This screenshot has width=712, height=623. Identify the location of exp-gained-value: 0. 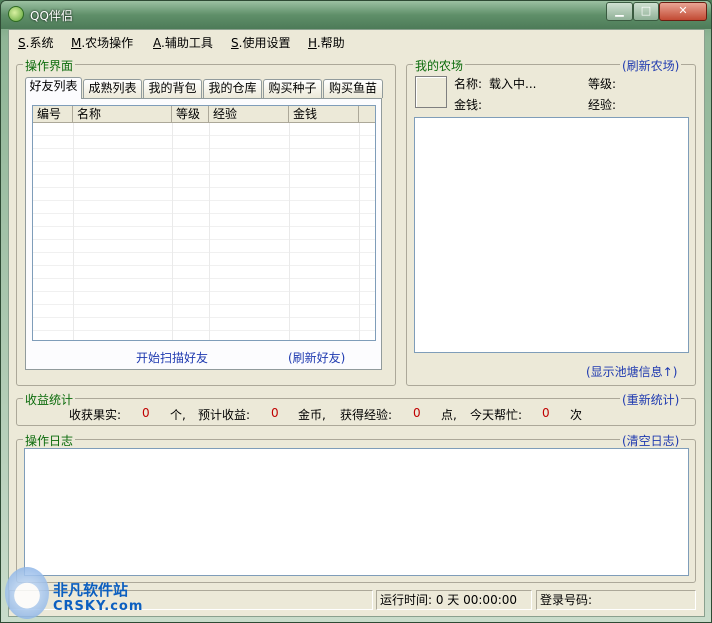
(417, 413).